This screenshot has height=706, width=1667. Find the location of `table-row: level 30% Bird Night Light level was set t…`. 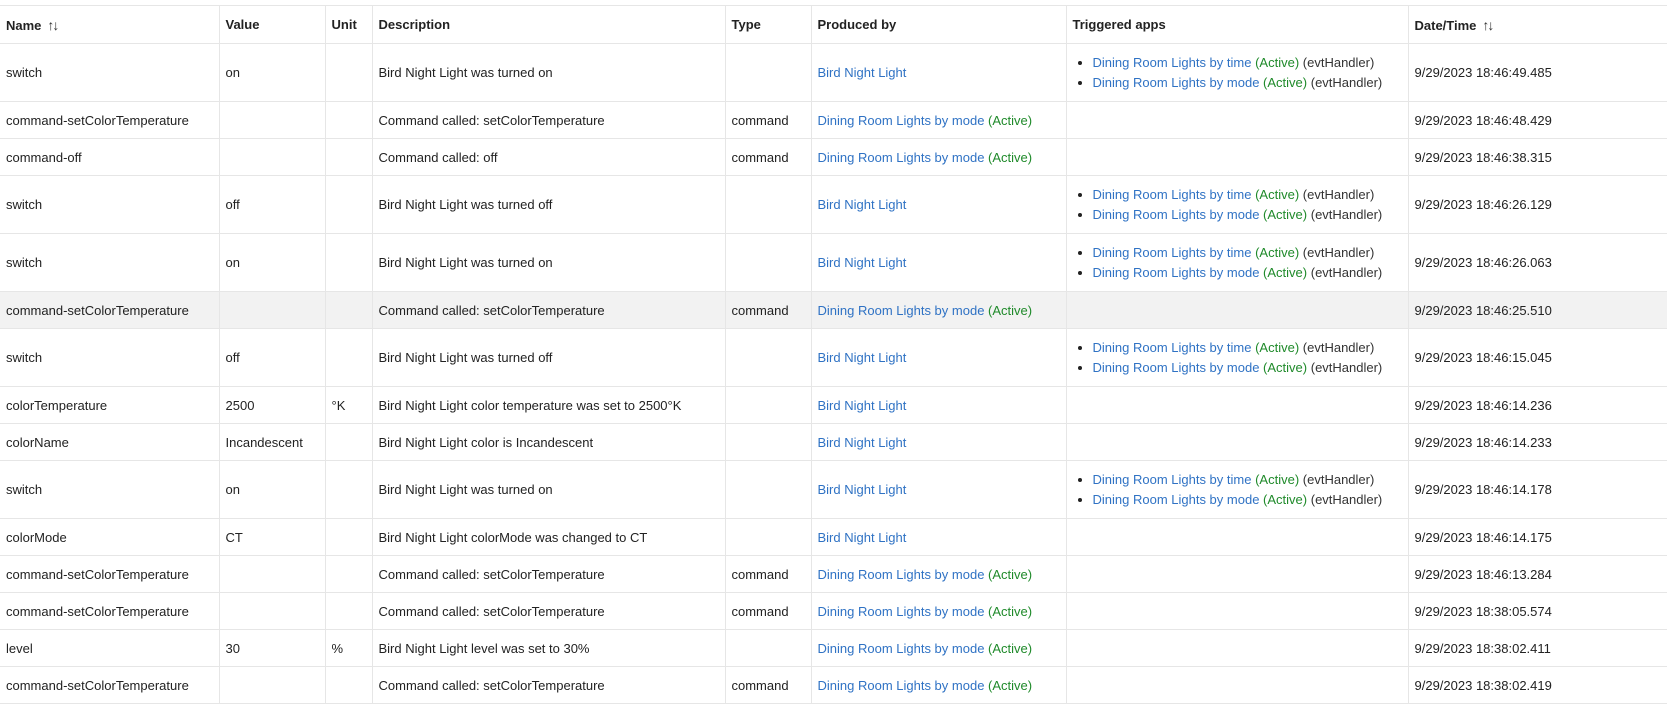

table-row: level 30% Bird Night Light level was set t… is located at coordinates (833, 648).